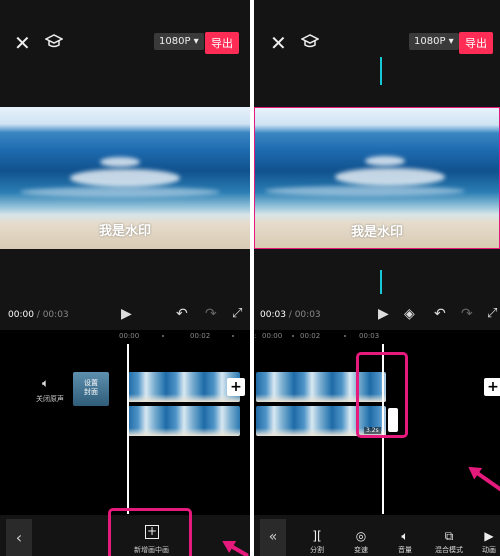  Describe the element at coordinates (489, 536) in the screenshot. I see `animation-icon: ▶` at that location.